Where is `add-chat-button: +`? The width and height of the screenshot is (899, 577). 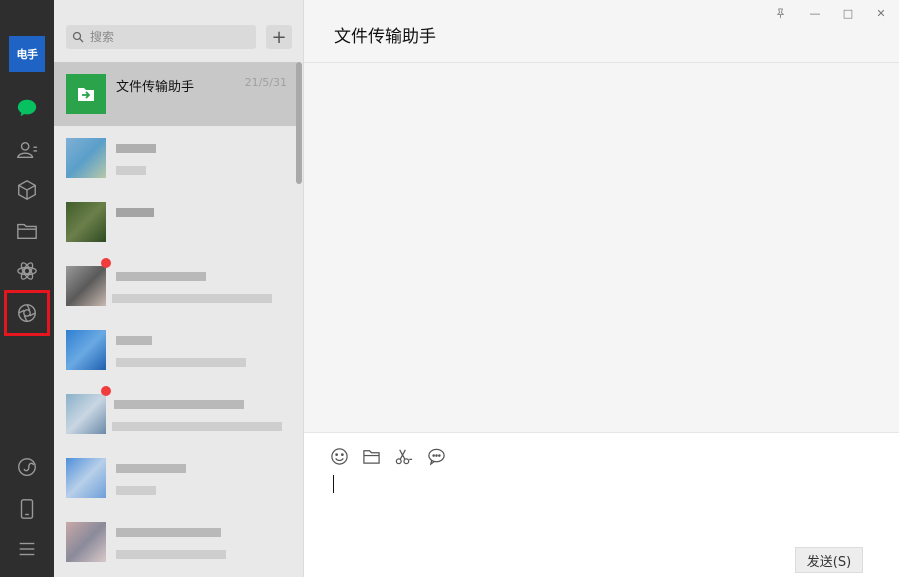 add-chat-button: + is located at coordinates (279, 37).